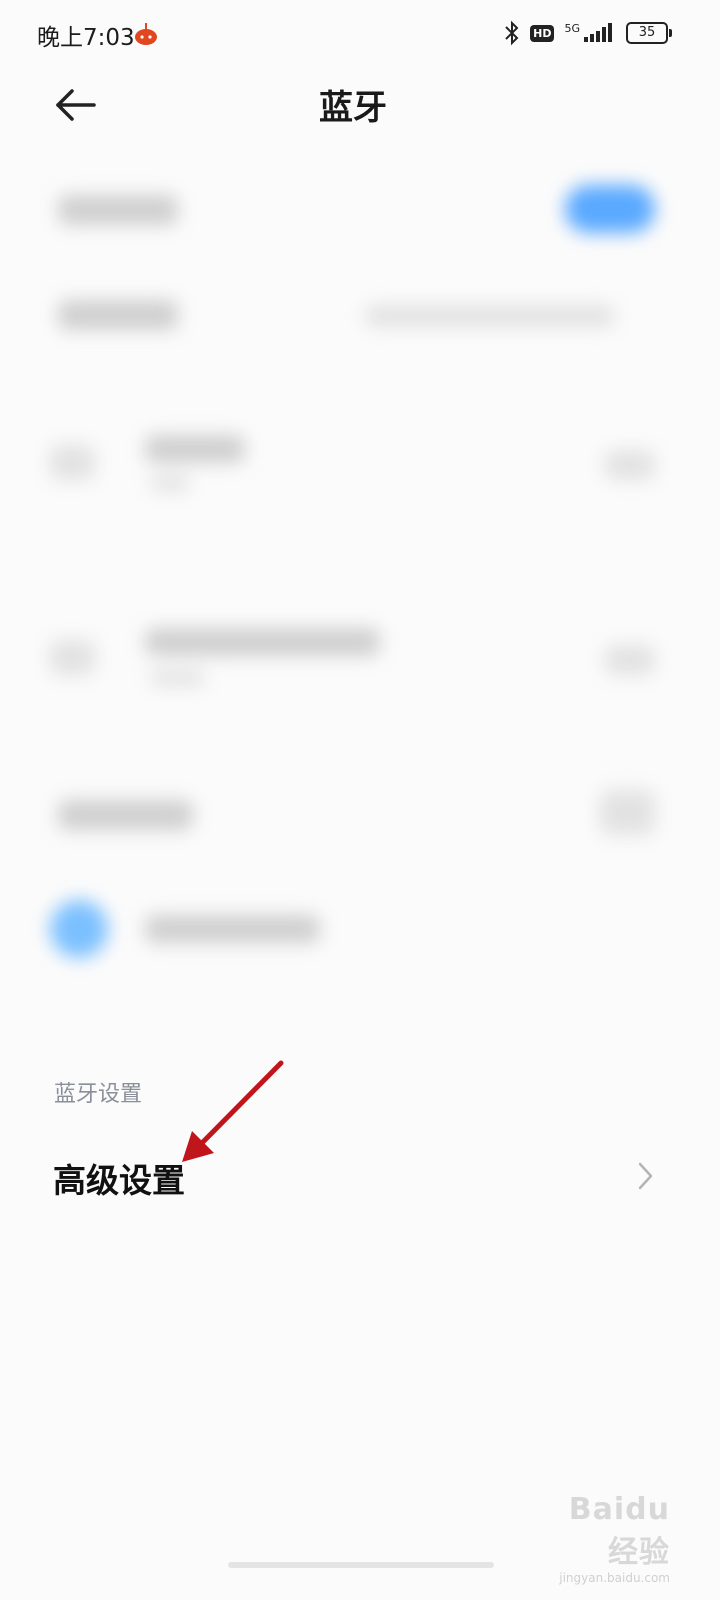  I want to click on blurred-toggle, so click(610, 209).